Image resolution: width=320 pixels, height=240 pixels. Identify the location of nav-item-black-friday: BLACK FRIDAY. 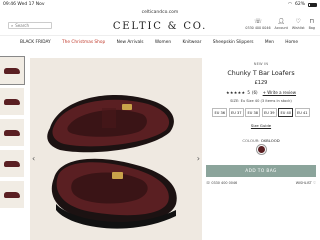
(35, 42).